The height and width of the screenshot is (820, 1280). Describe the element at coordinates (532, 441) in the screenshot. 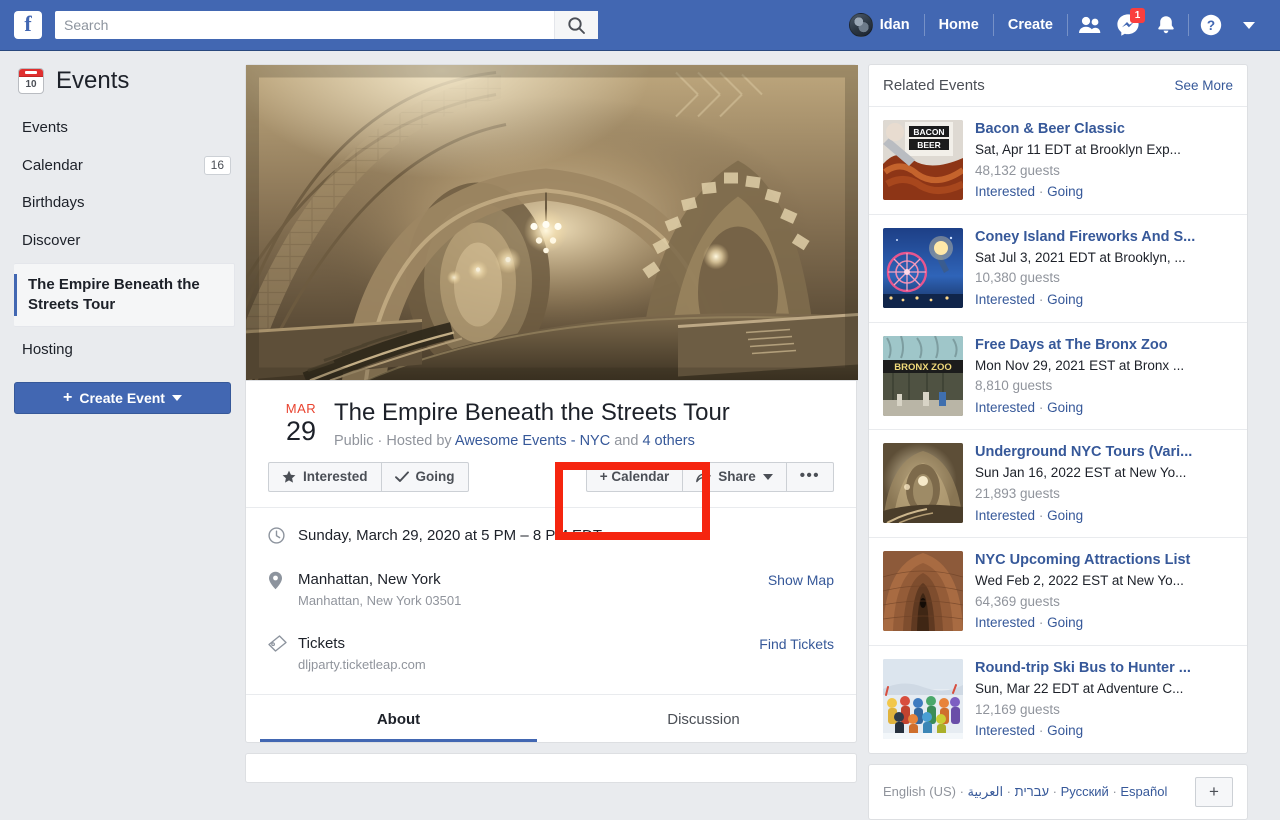

I see `host-link: Awesome Events - NYC` at that location.